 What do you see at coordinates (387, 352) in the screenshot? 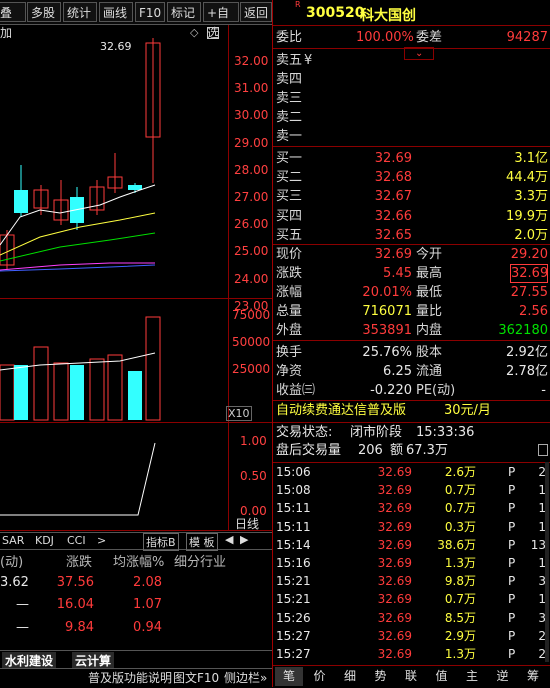
I see `turnover-value: 25.76%` at bounding box center [387, 352].